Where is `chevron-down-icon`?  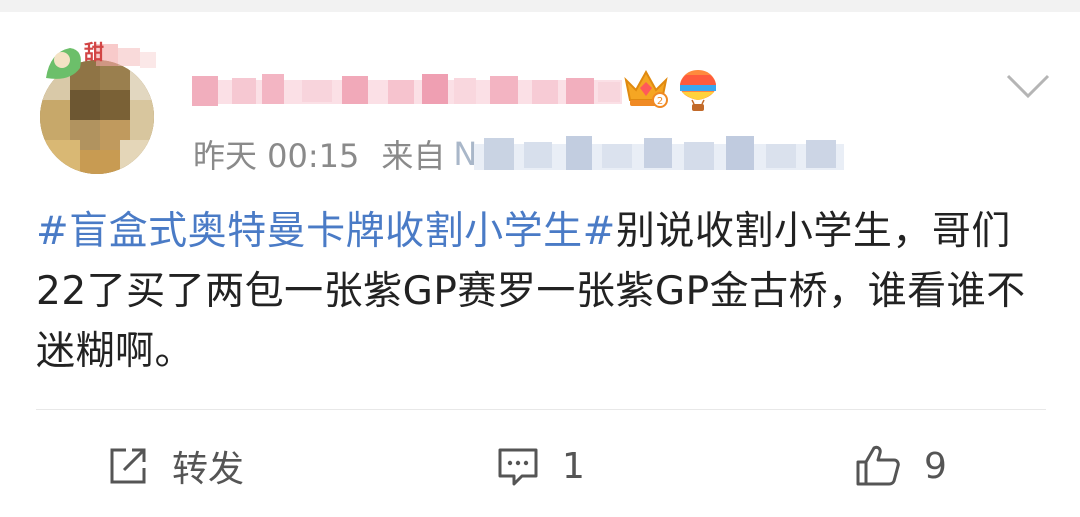 chevron-down-icon is located at coordinates (1028, 86).